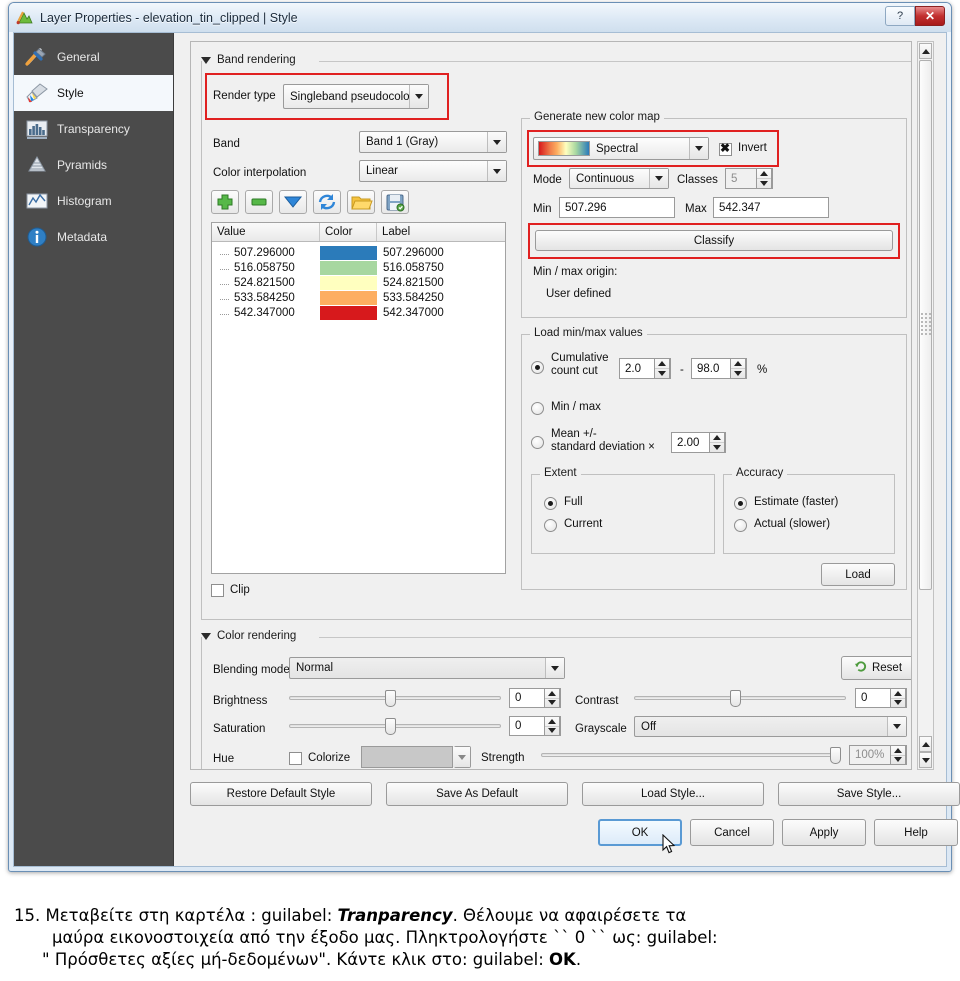  What do you see at coordinates (427, 668) in the screenshot?
I see `blending-mode-combo: Normal` at bounding box center [427, 668].